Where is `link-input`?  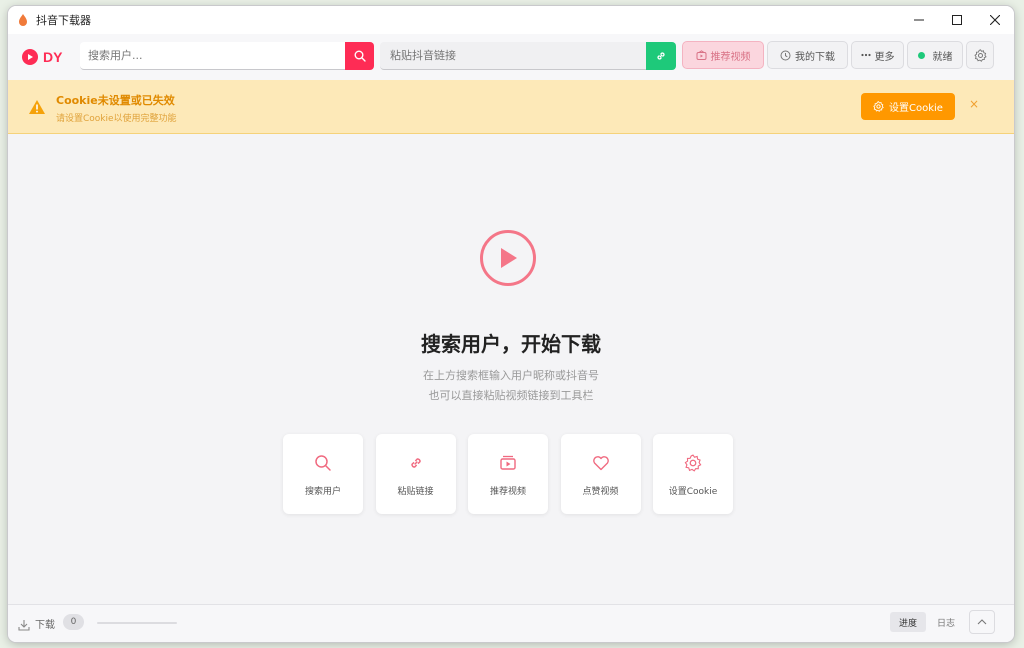 link-input is located at coordinates (513, 56).